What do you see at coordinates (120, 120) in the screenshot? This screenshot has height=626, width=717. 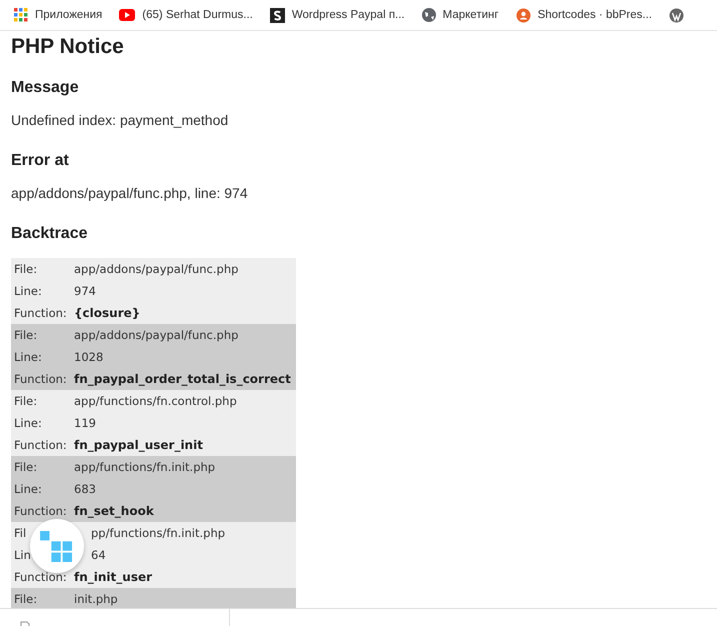 I see `section-text: Undefined index: payment_method` at bounding box center [120, 120].